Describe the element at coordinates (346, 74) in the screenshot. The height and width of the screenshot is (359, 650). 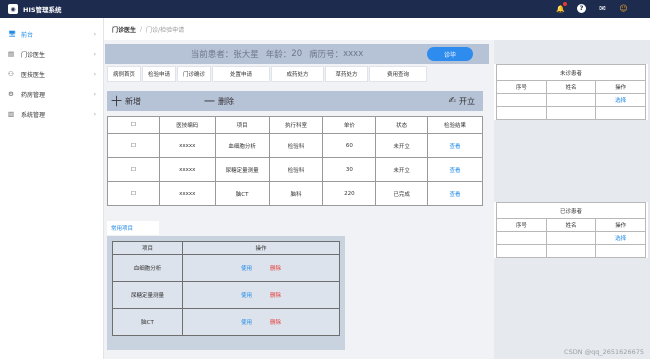
I see `tab-herbal-prescription: 草药处方` at that location.